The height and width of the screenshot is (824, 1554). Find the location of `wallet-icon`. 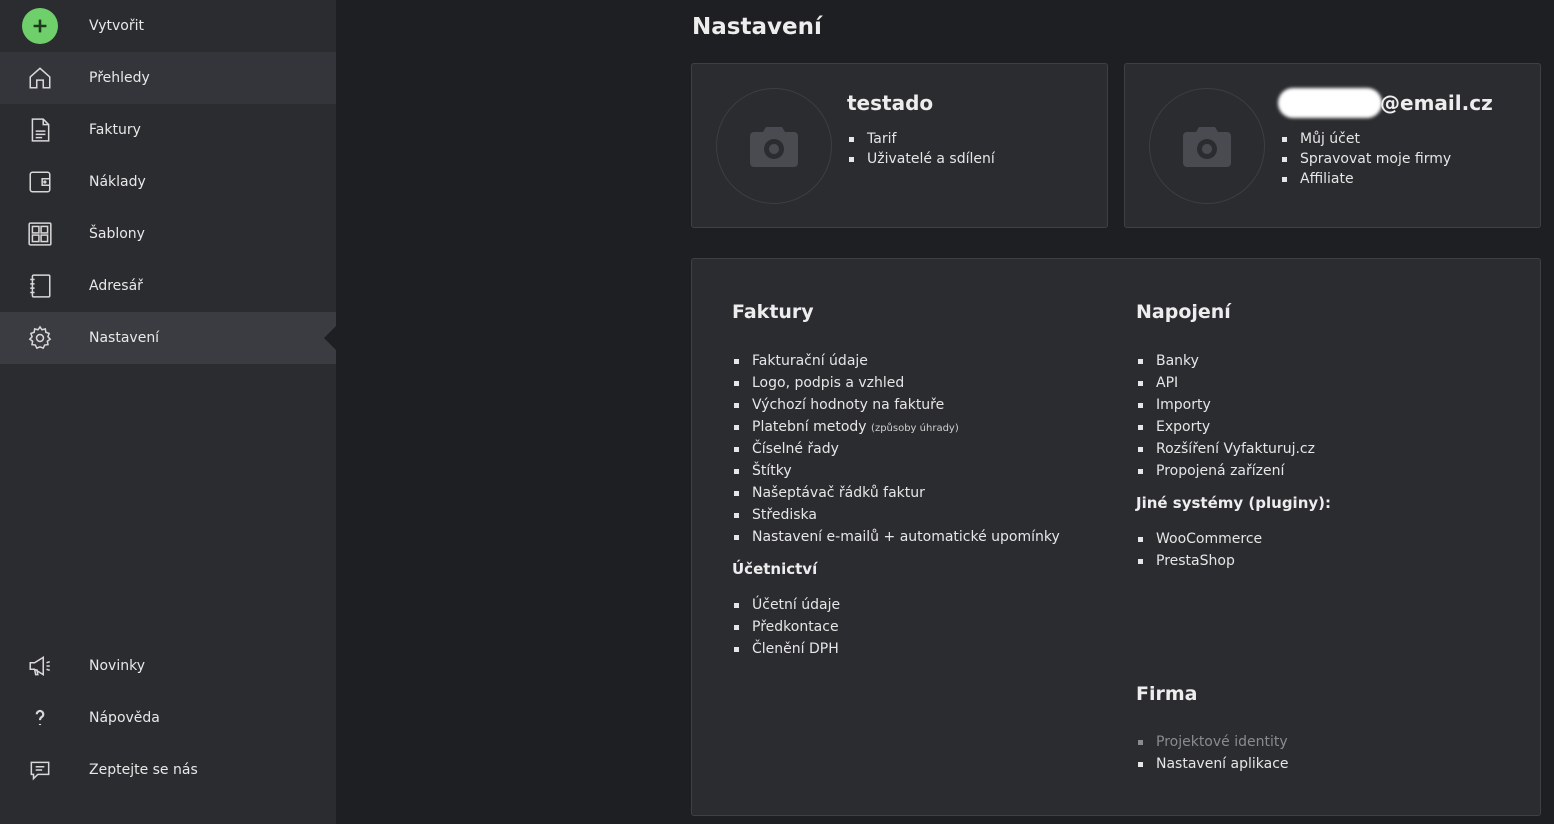

wallet-icon is located at coordinates (40, 182).